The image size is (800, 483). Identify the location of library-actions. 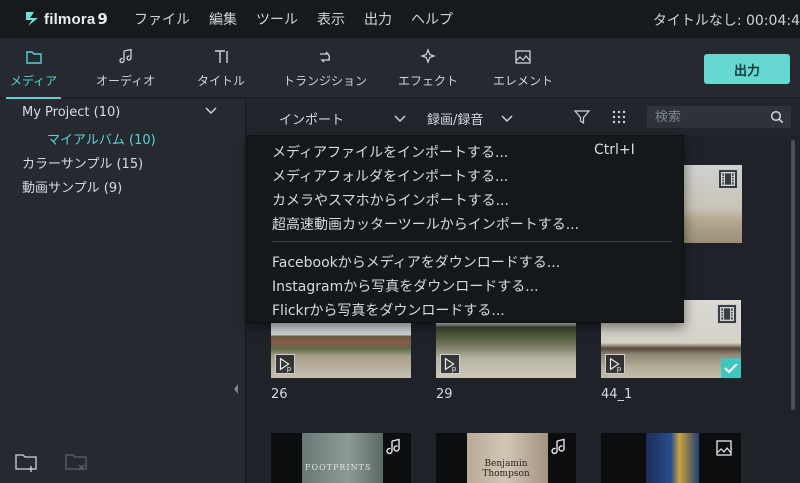
(52, 462).